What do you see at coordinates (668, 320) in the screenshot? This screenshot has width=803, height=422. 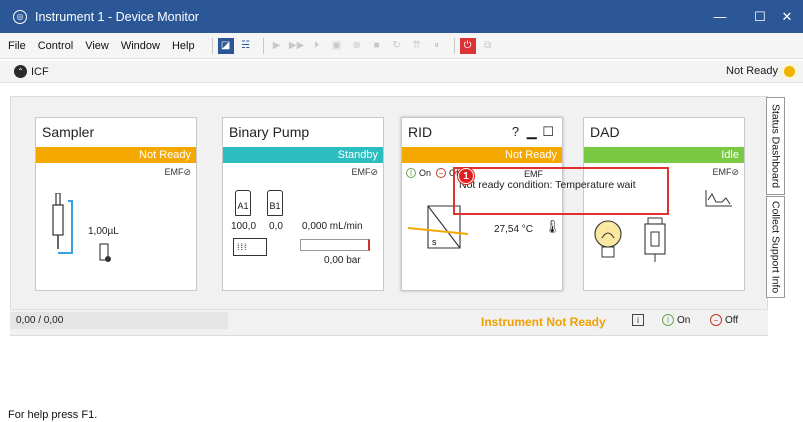 I see `power-on-icon: I` at bounding box center [668, 320].